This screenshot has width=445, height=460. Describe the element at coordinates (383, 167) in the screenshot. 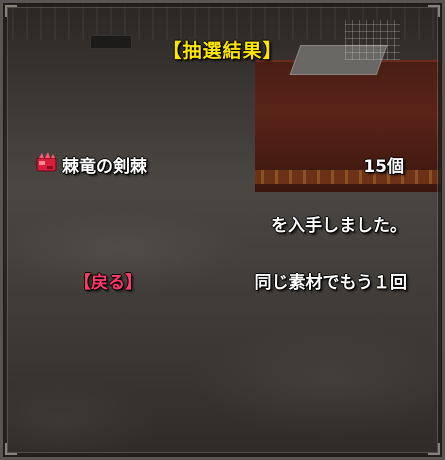

I see `item-quantity: 15個` at that location.